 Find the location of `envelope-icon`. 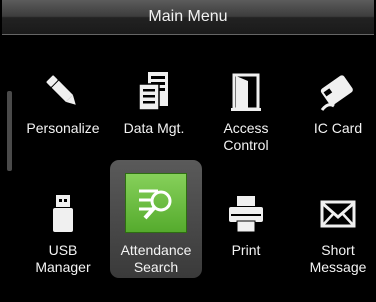

envelope-icon is located at coordinates (338, 214).